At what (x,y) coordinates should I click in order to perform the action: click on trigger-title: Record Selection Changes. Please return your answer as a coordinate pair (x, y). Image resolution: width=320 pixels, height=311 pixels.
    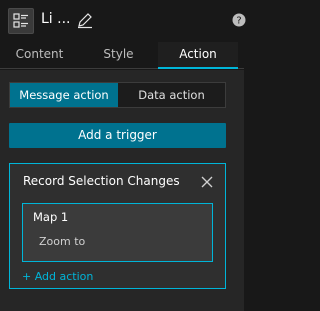
    Looking at the image, I should click on (101, 181).